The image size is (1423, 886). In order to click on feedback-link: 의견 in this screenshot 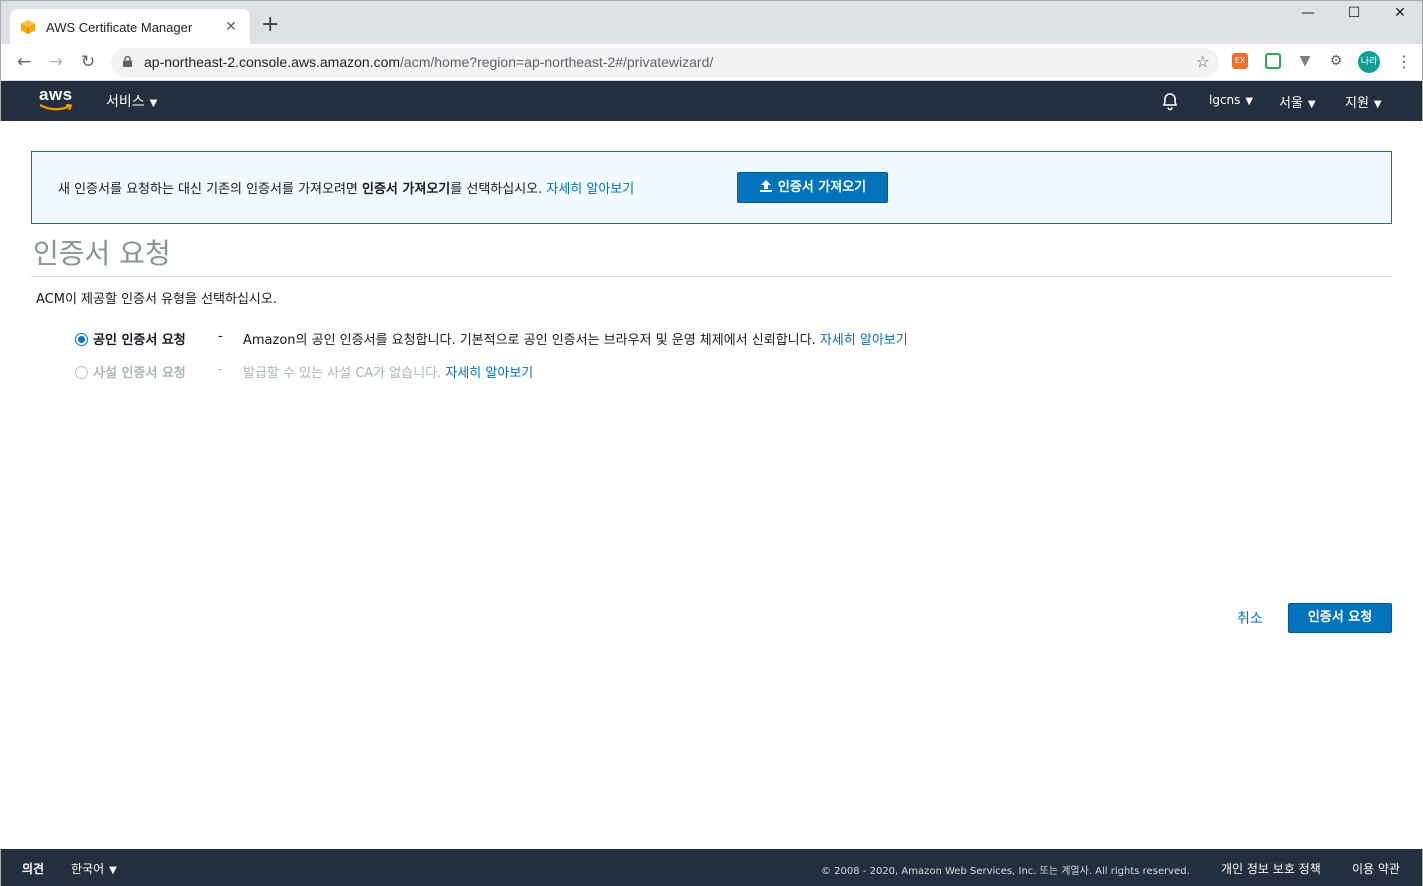, I will do `click(33, 868)`.